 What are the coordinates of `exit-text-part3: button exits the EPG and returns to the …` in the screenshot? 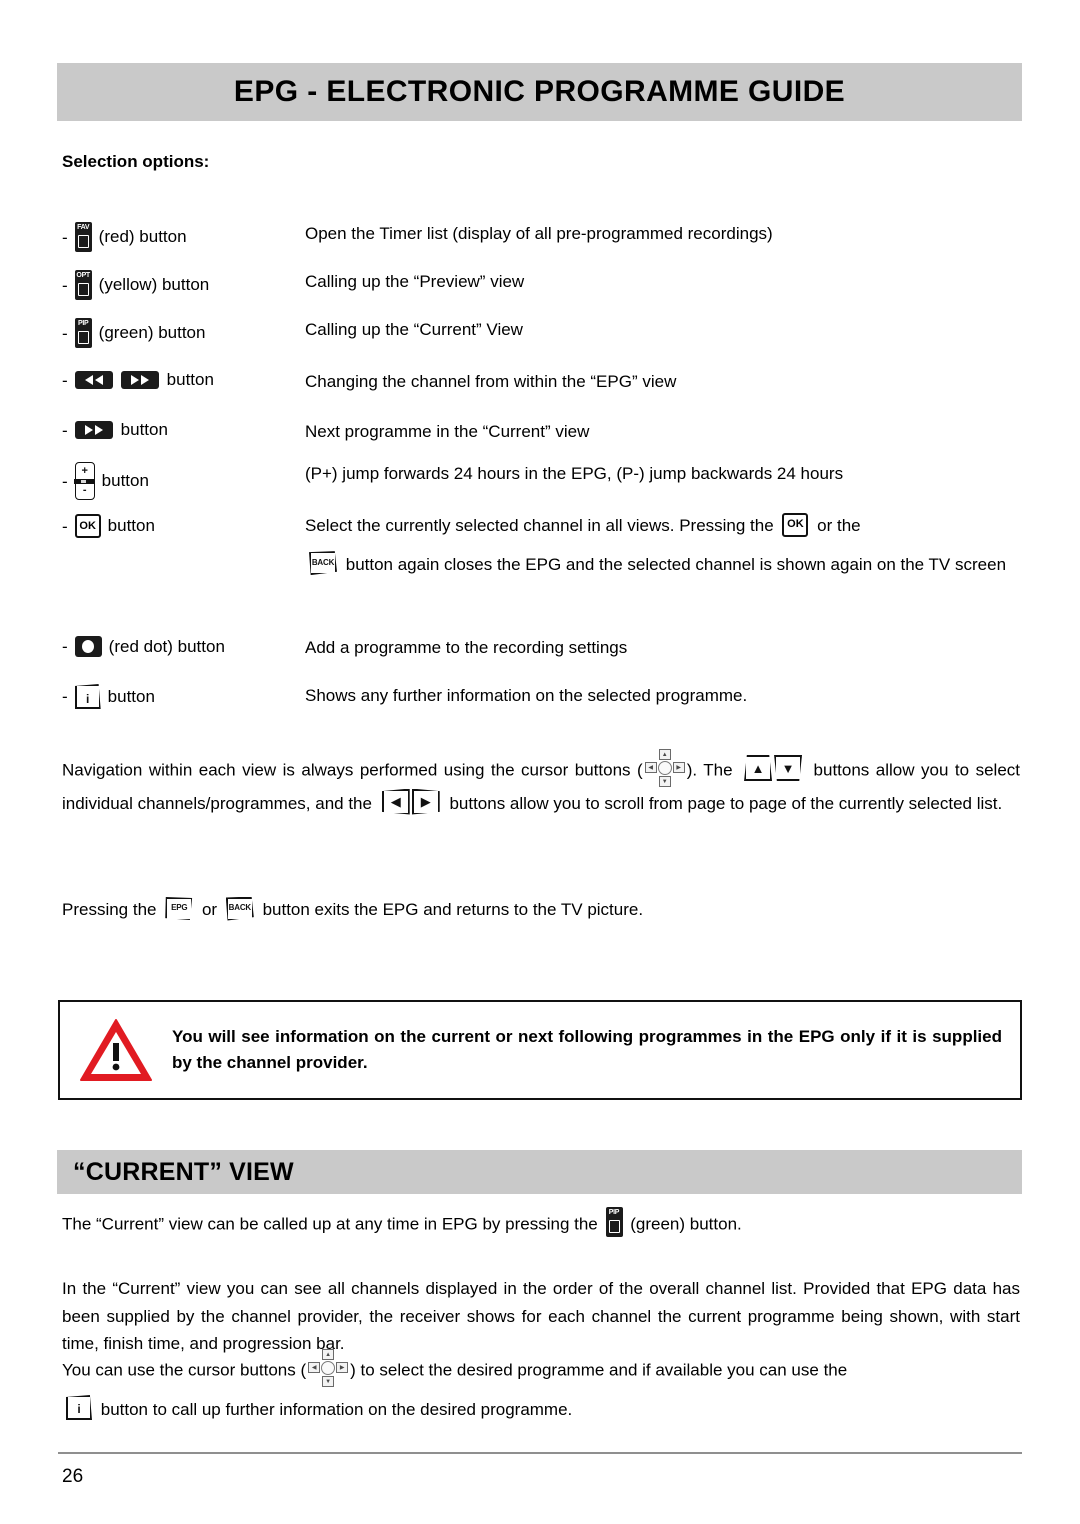 It's located at (453, 909).